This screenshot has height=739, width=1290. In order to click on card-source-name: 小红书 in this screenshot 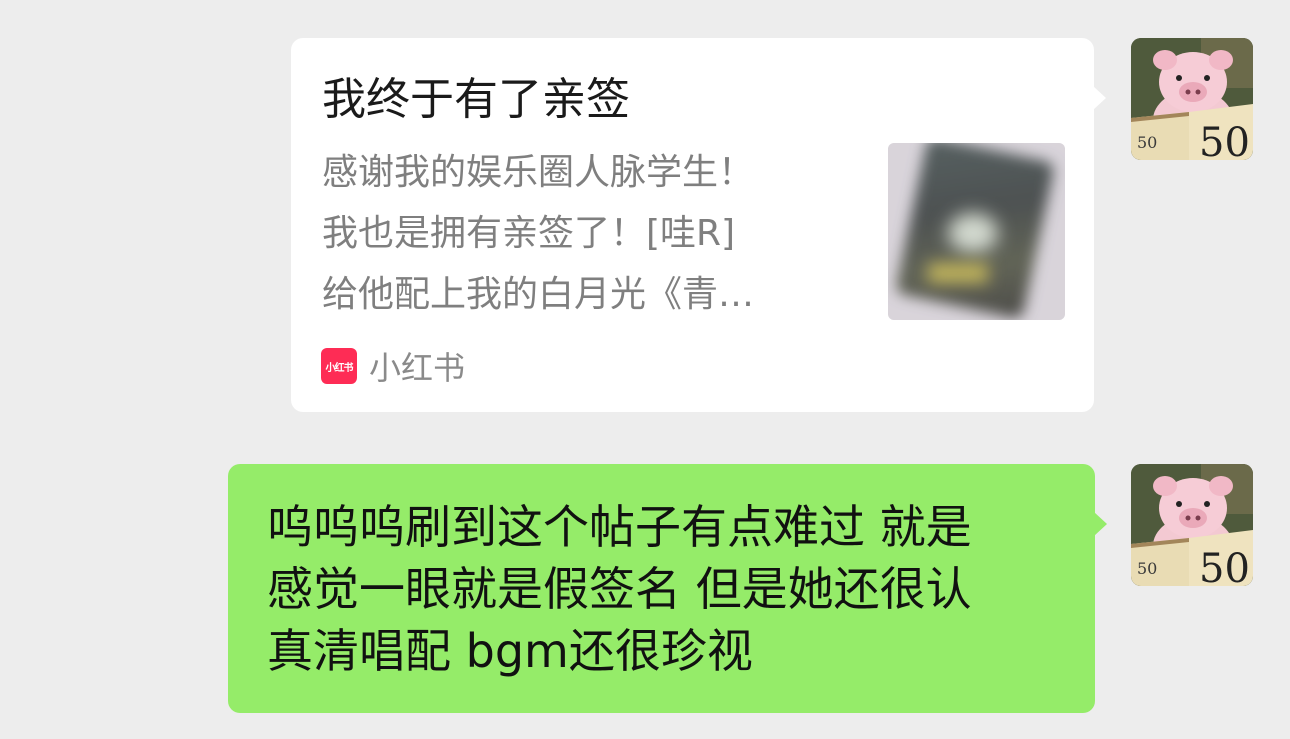, I will do `click(417, 368)`.